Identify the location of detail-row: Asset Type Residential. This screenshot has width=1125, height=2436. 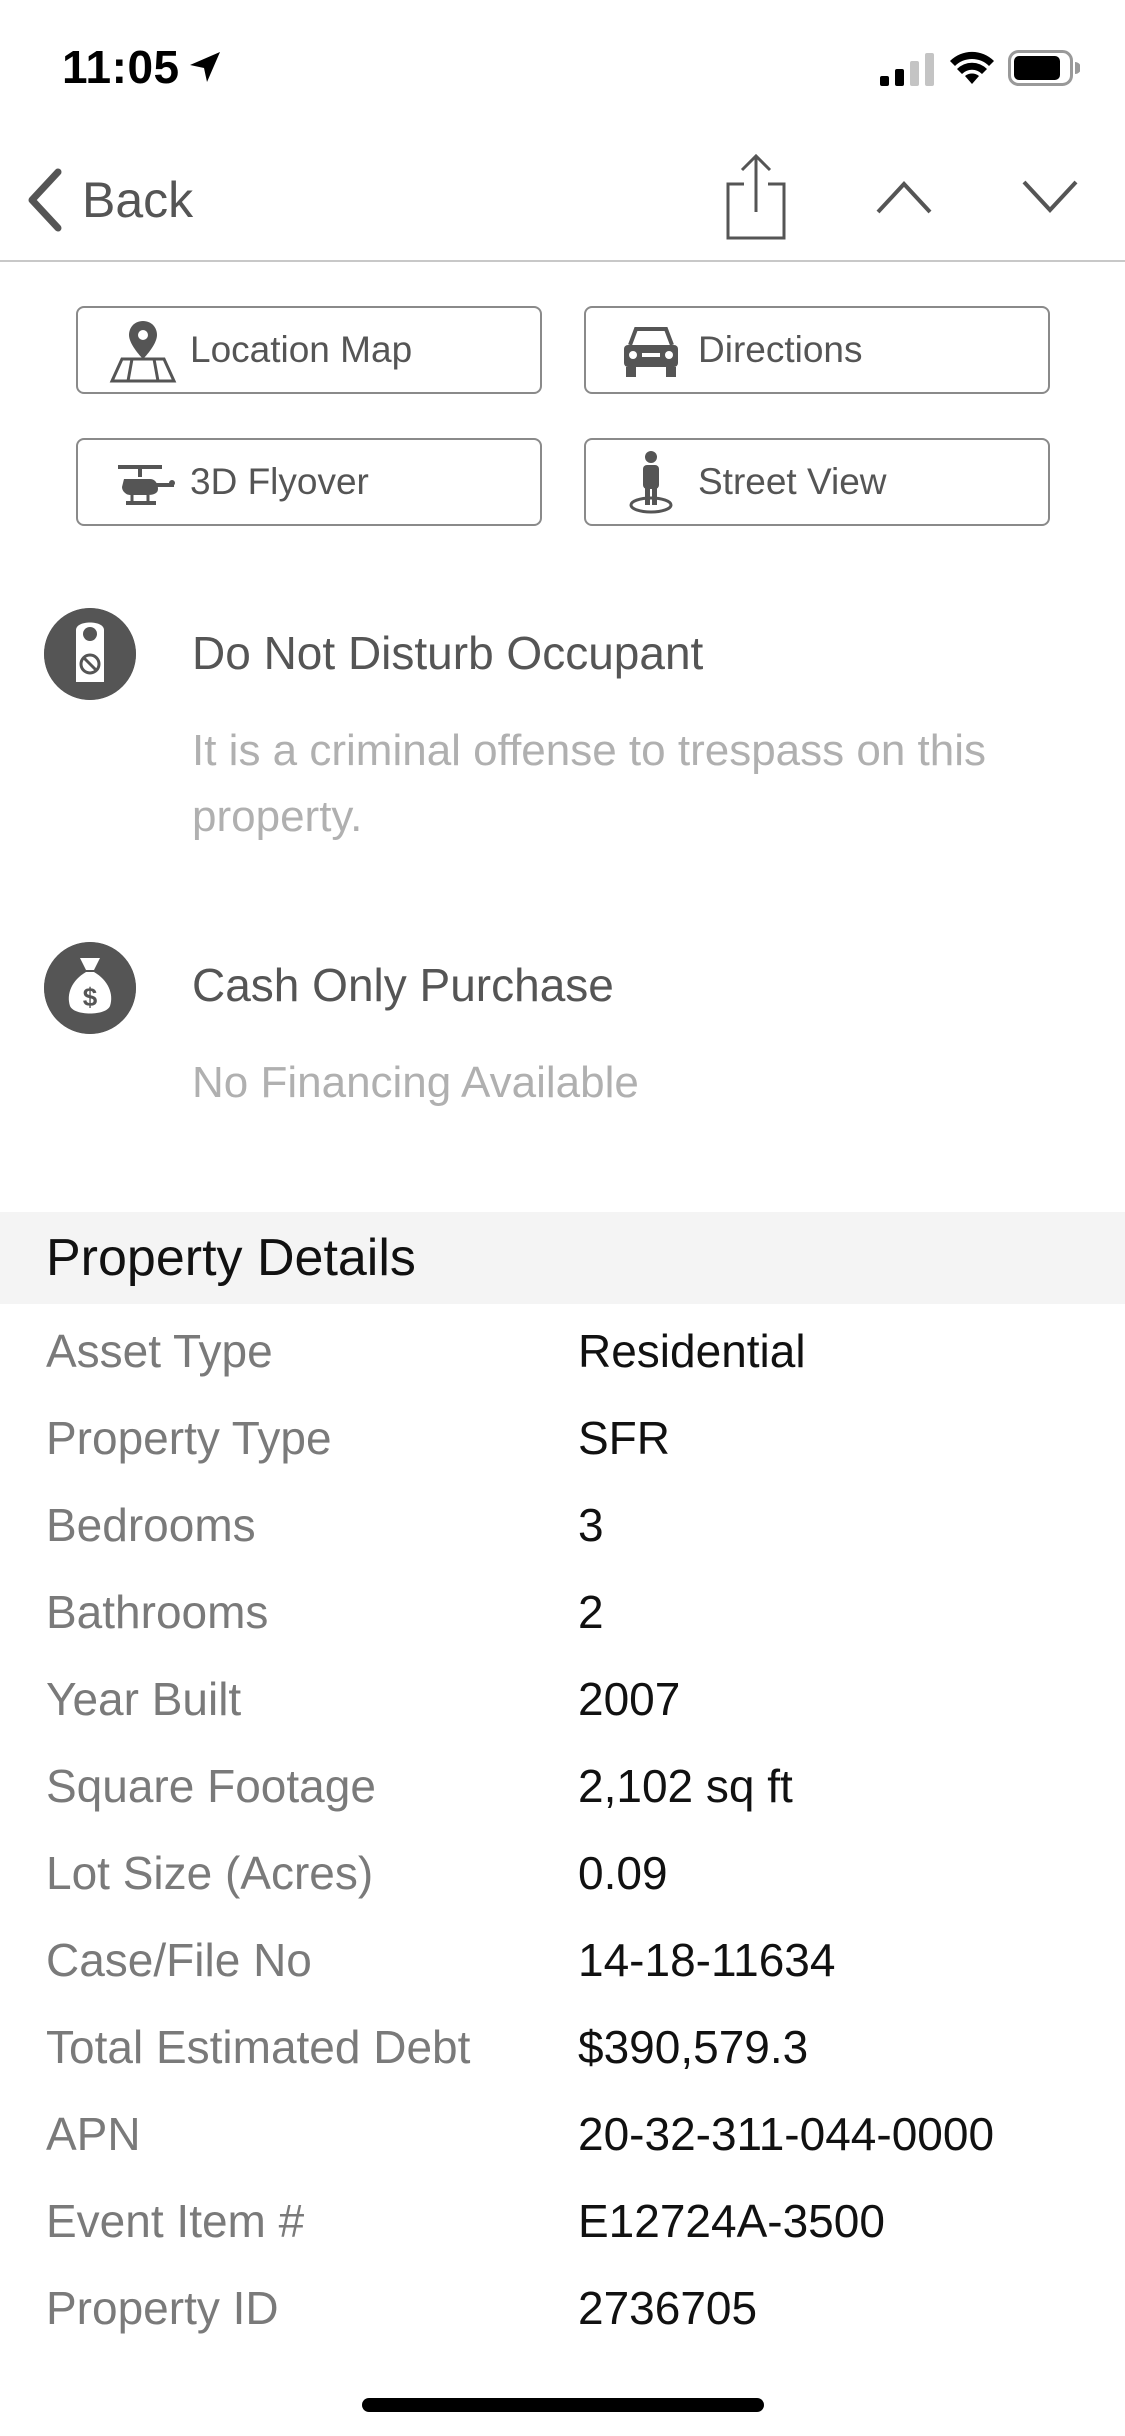
(562, 1357).